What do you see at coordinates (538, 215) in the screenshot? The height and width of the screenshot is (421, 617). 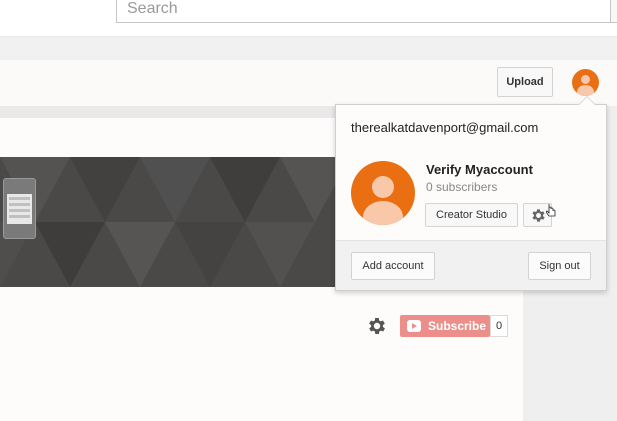 I see `gear-icon` at bounding box center [538, 215].